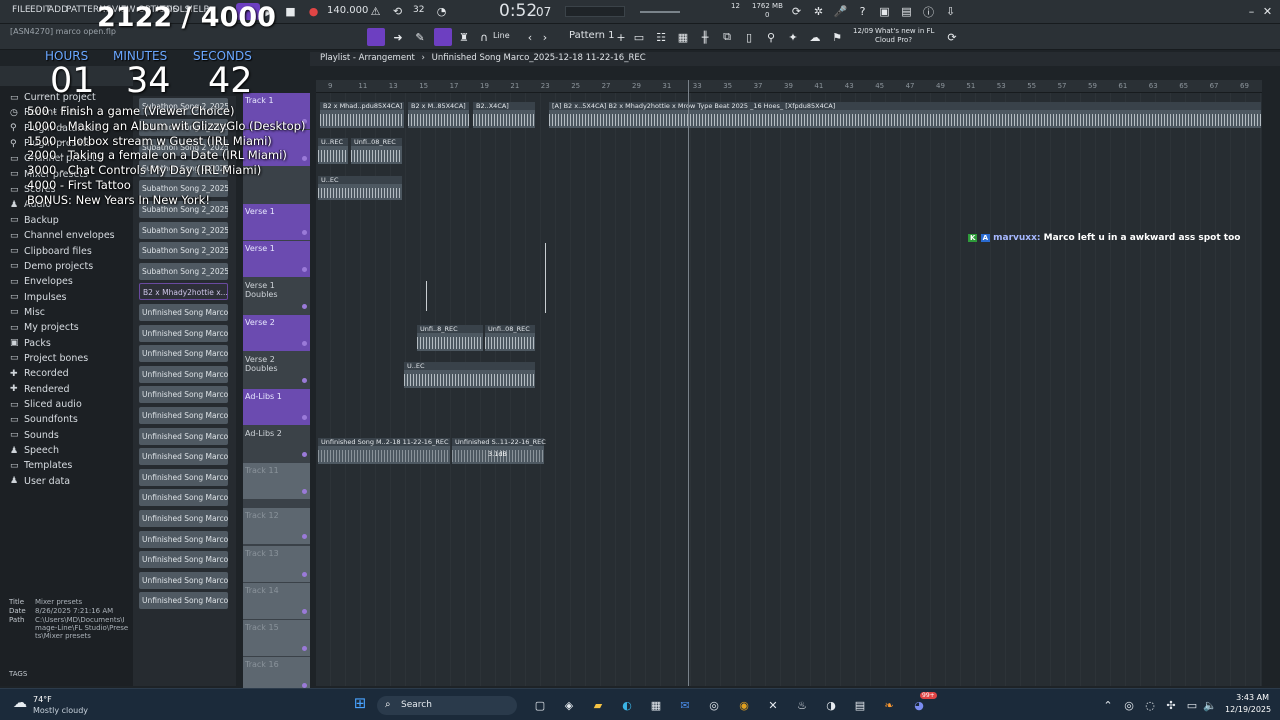  What do you see at coordinates (685, 705) in the screenshot?
I see `mail-icon: ✉` at bounding box center [685, 705].